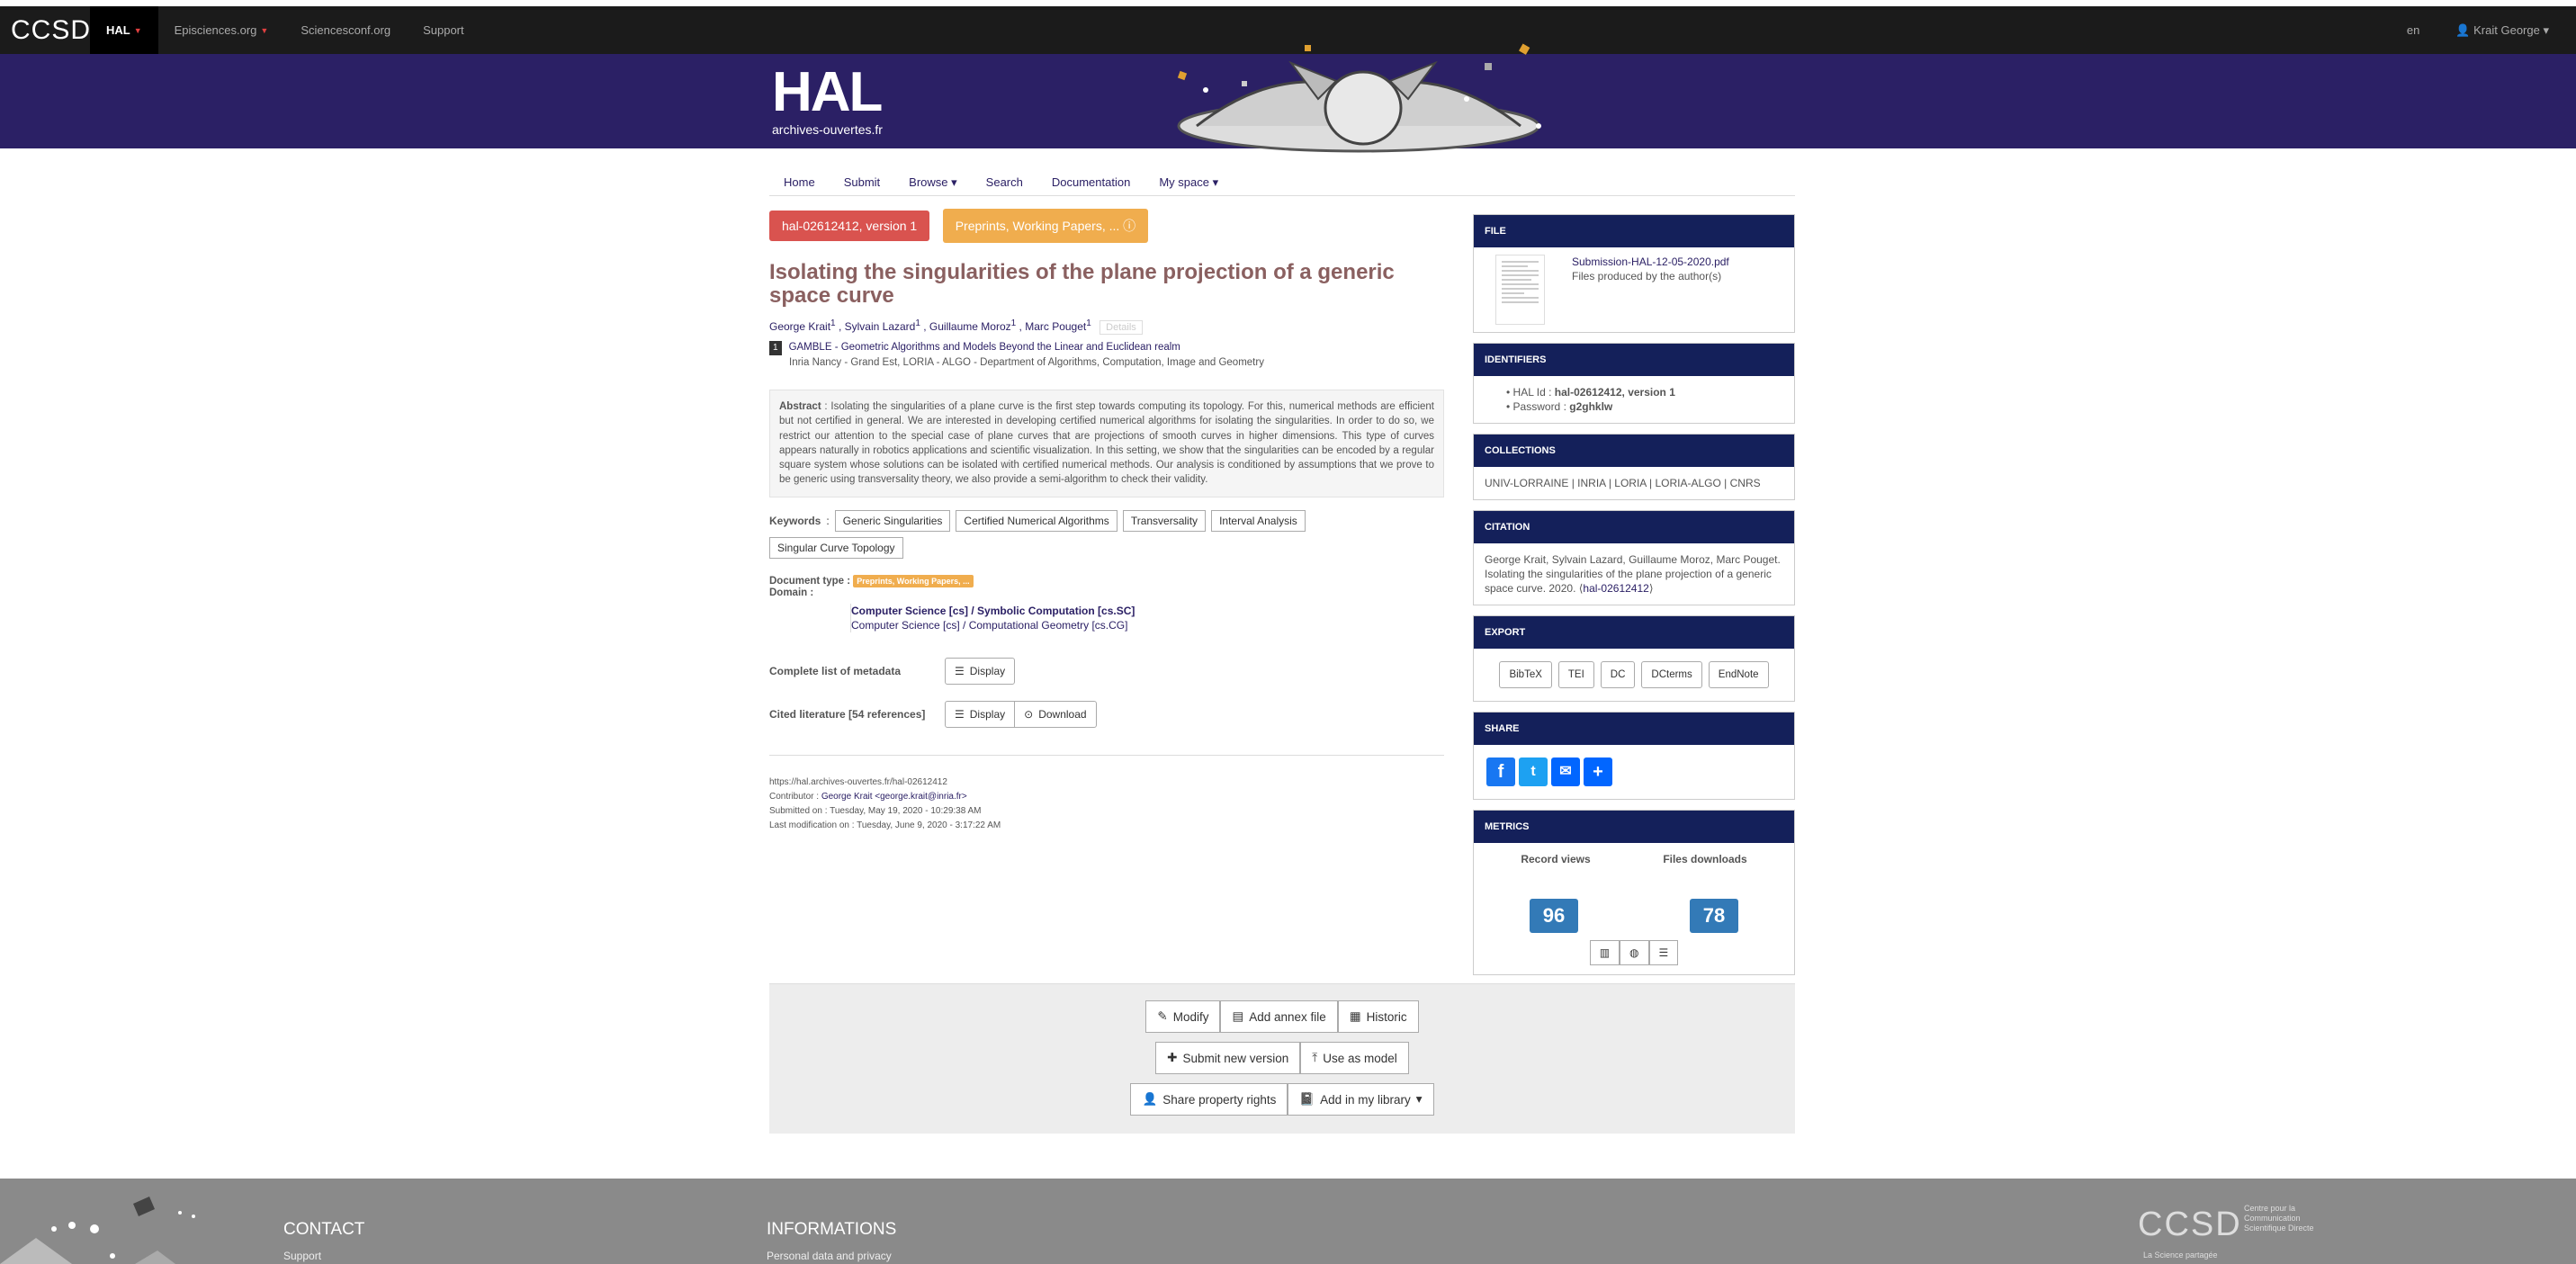 The height and width of the screenshot is (1264, 2576). Describe the element at coordinates (1259, 520) in the screenshot. I see `keyword-tag: Interval Analysis` at that location.